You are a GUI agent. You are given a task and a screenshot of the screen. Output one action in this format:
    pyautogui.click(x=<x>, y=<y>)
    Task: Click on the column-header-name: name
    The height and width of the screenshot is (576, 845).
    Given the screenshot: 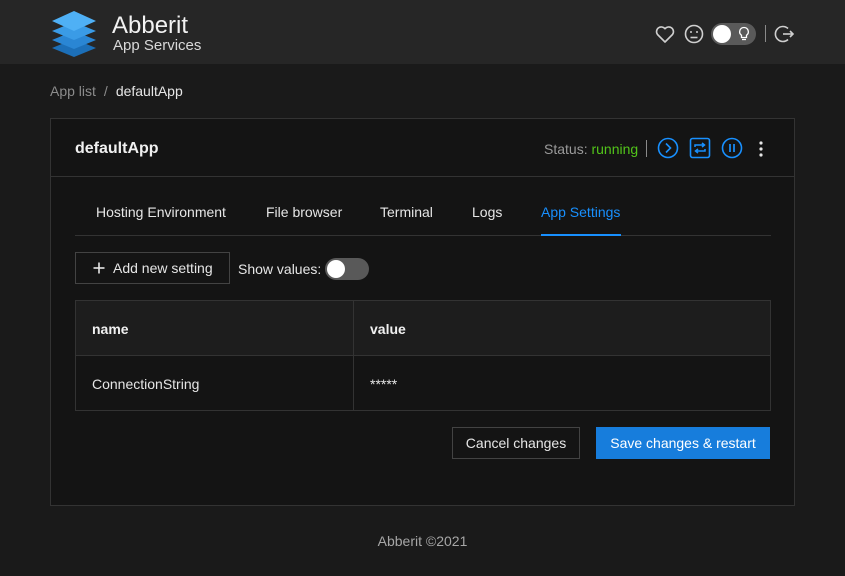 What is the action you would take?
    pyautogui.click(x=110, y=329)
    